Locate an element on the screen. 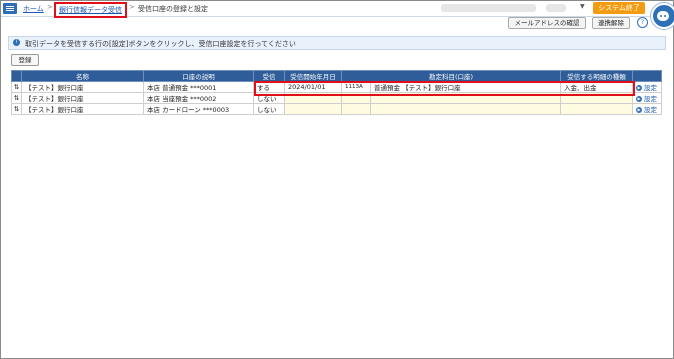 The image size is (674, 359). column-header-account: 勘定科目(口座) is located at coordinates (451, 76).